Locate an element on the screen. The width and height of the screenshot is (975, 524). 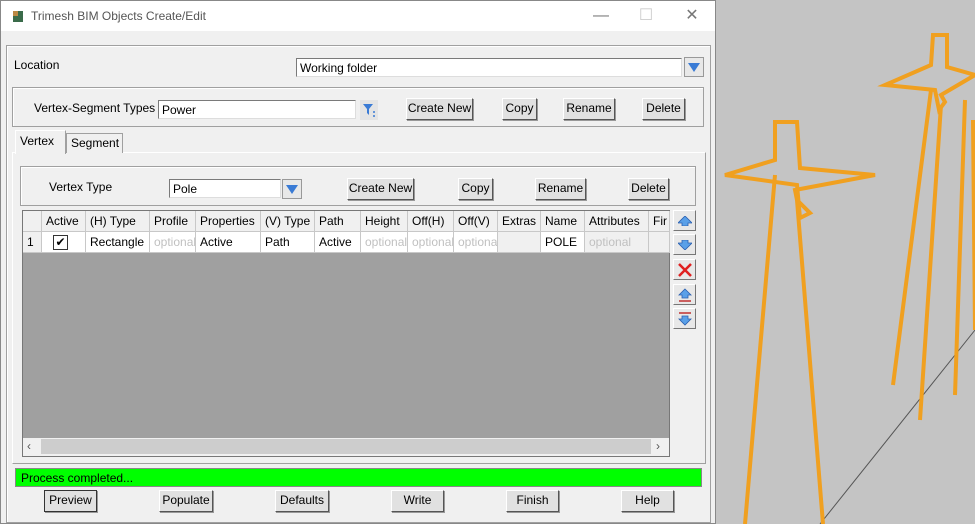
row-number: 1 is located at coordinates (32, 242).